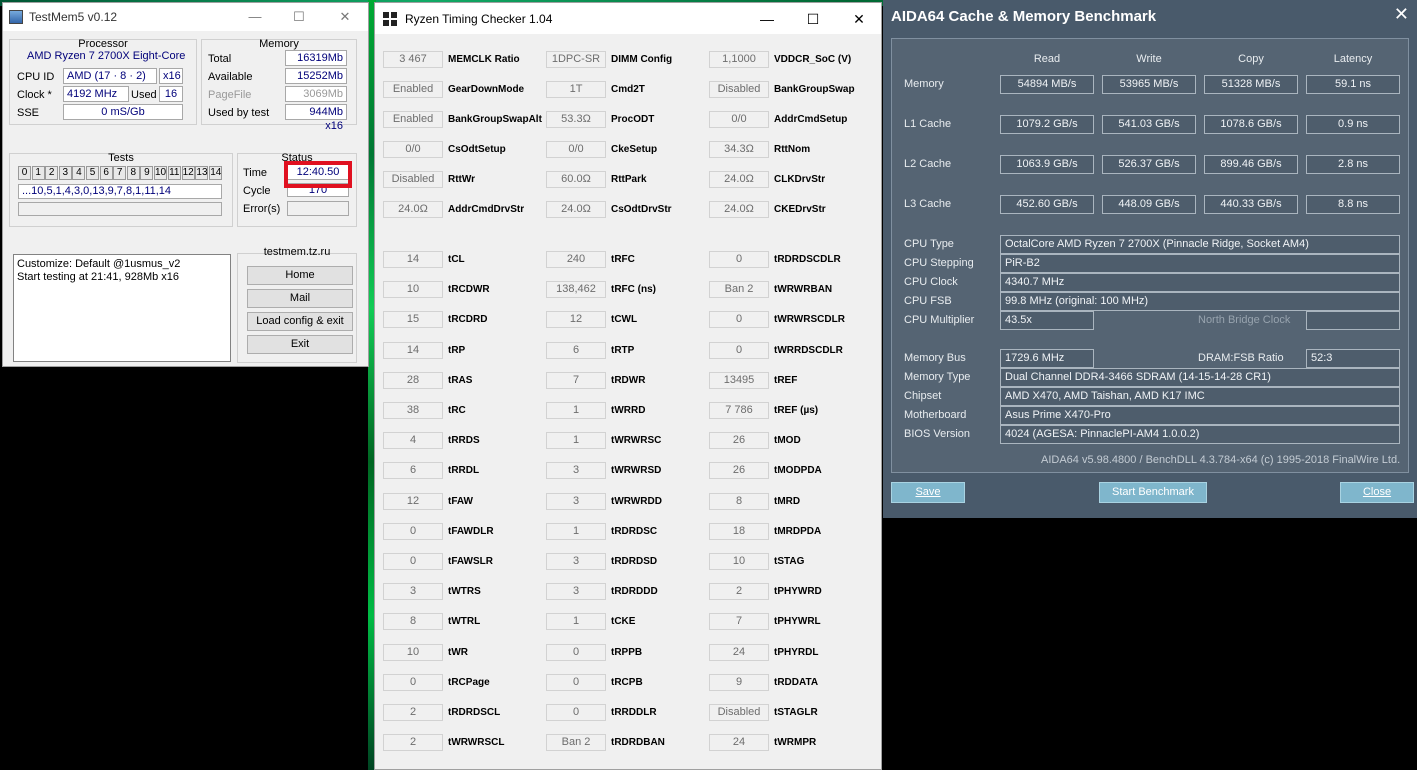 The width and height of the screenshot is (1417, 770). What do you see at coordinates (576, 149) in the screenshot?
I see `timing-value-field: 0/0` at bounding box center [576, 149].